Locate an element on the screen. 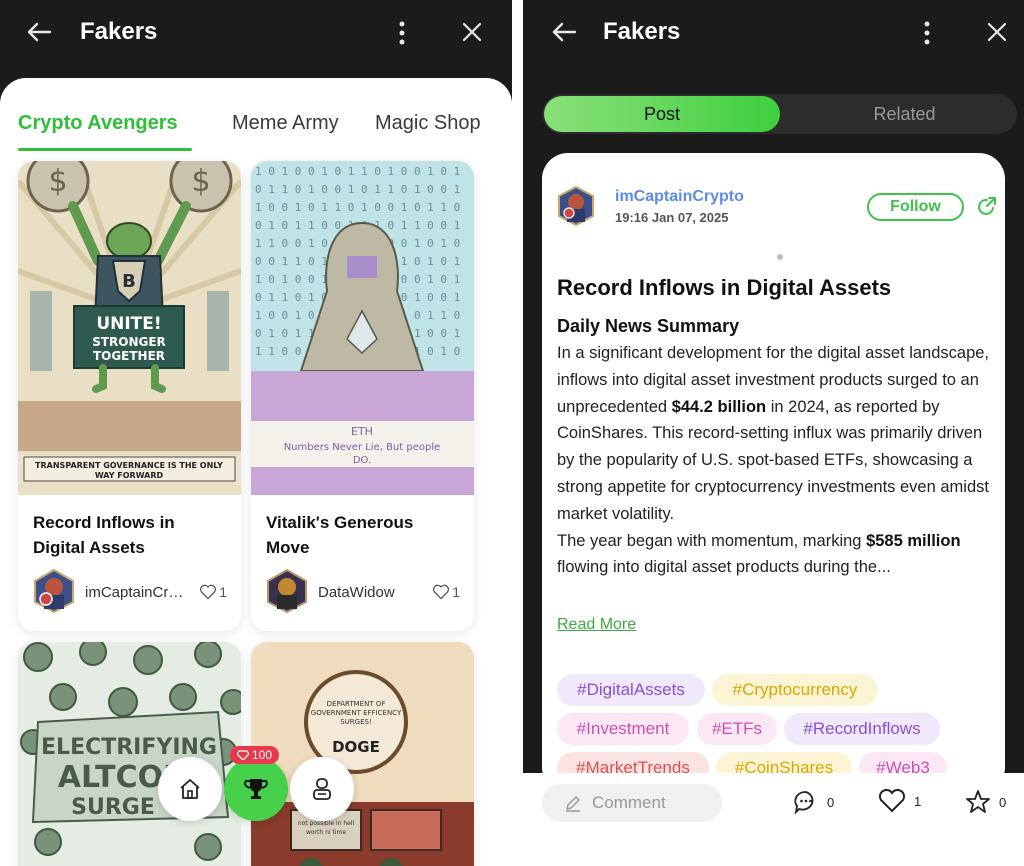  post-subtitle: Daily News Summary is located at coordinates (648, 326).